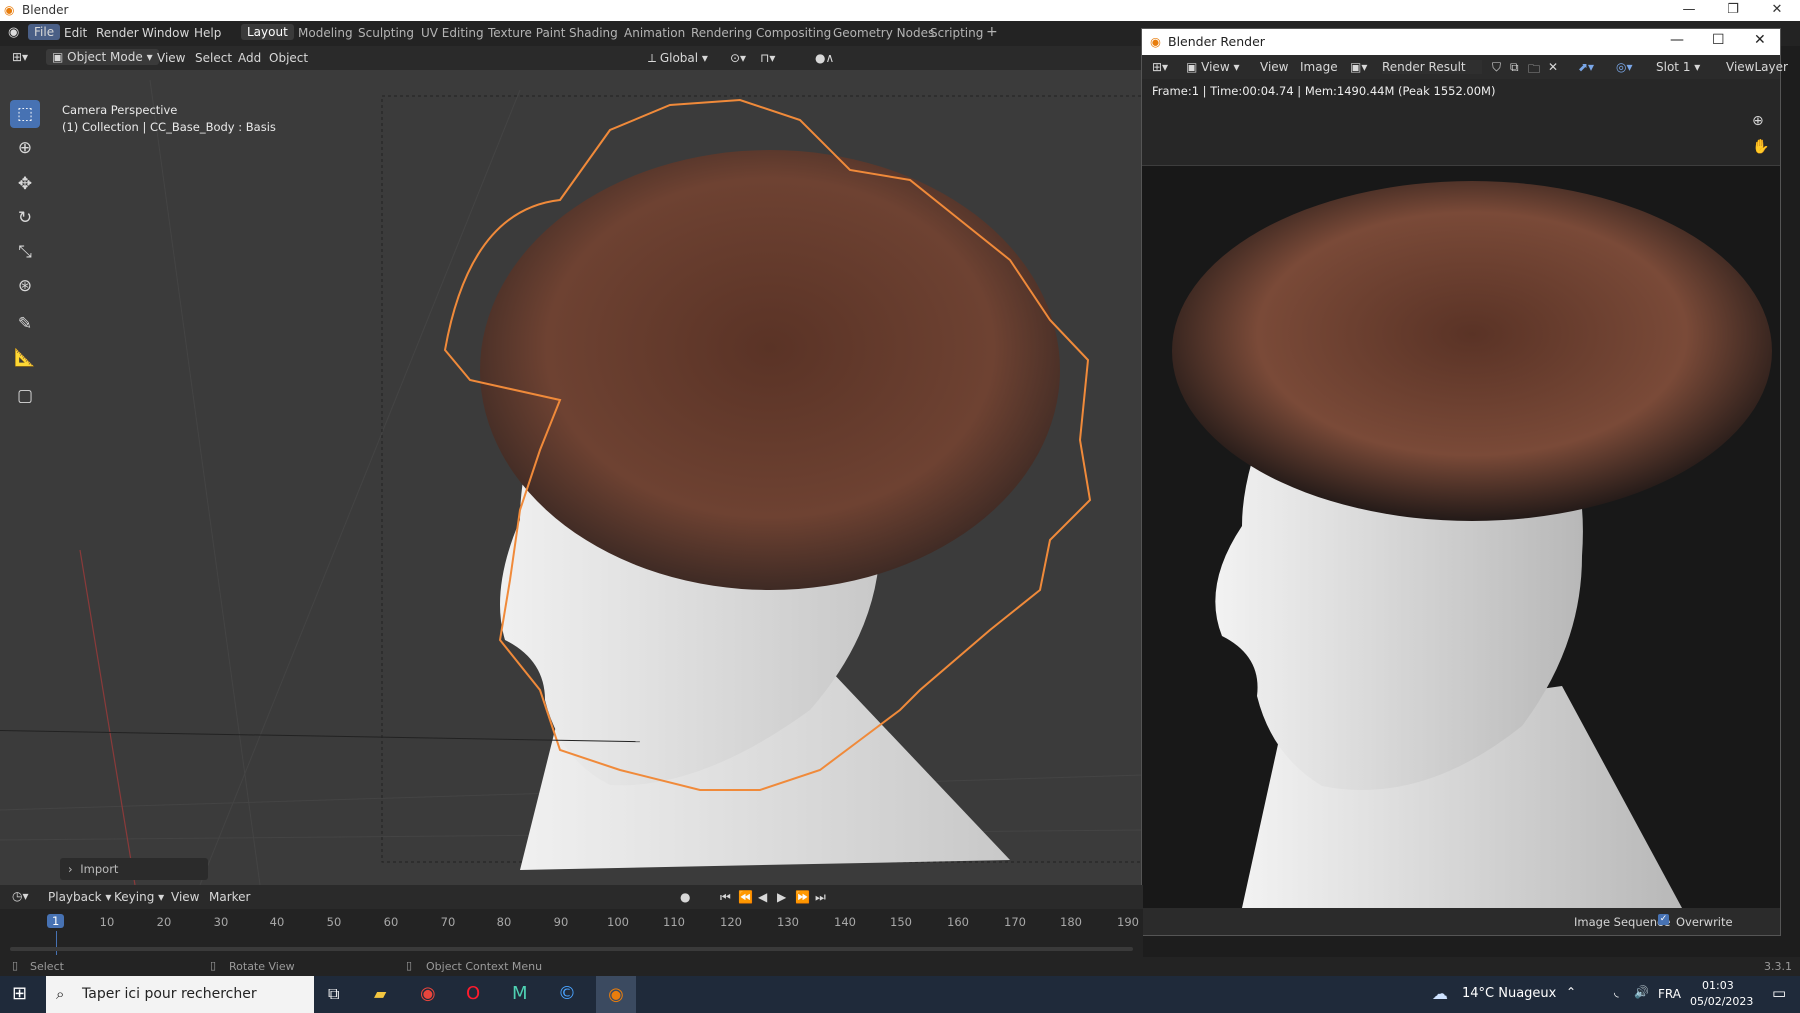  I want to click on clock-date: 05/02/2023, so click(1721, 1001).